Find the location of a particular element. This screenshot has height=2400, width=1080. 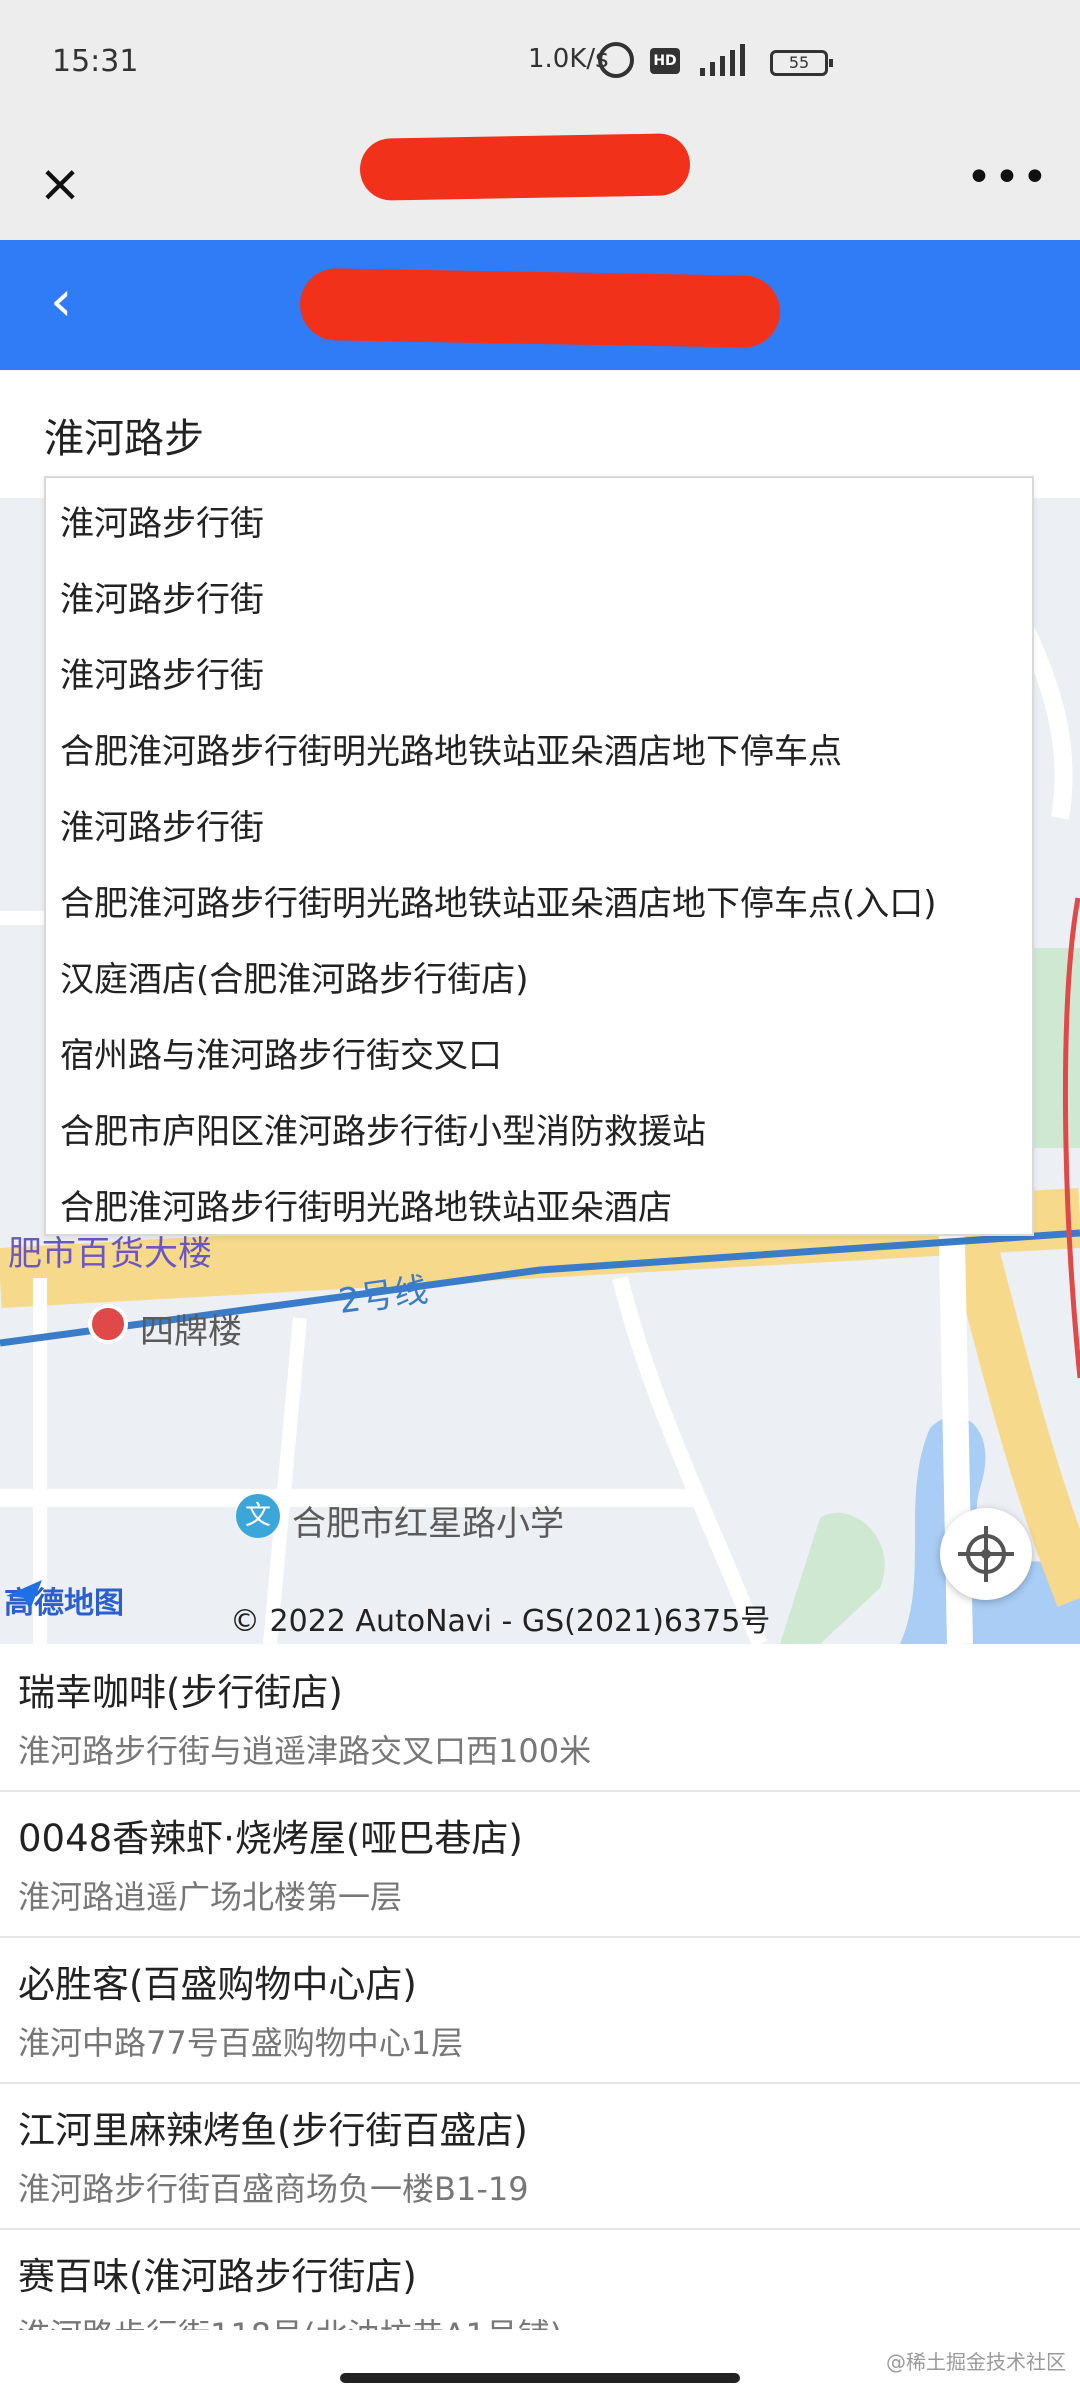

home-indicator is located at coordinates (540, 2378).